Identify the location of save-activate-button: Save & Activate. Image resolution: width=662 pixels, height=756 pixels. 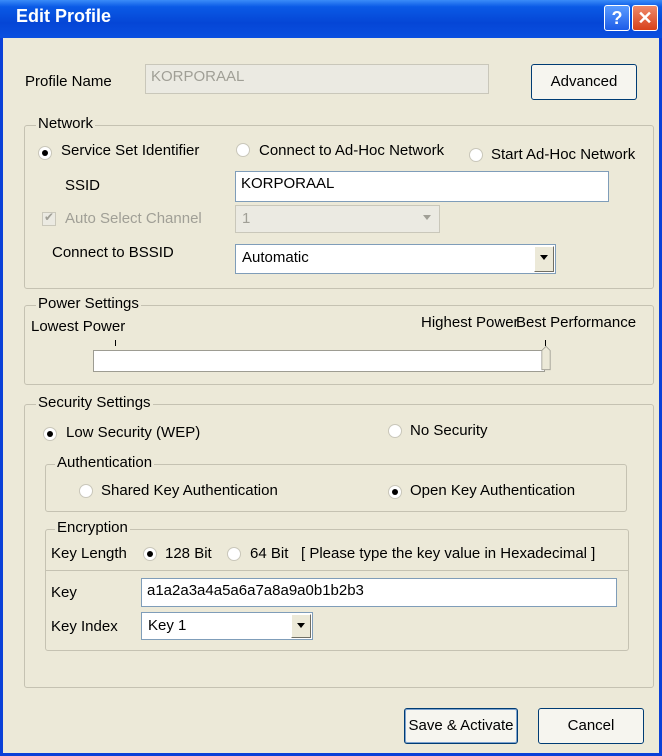
(461, 726).